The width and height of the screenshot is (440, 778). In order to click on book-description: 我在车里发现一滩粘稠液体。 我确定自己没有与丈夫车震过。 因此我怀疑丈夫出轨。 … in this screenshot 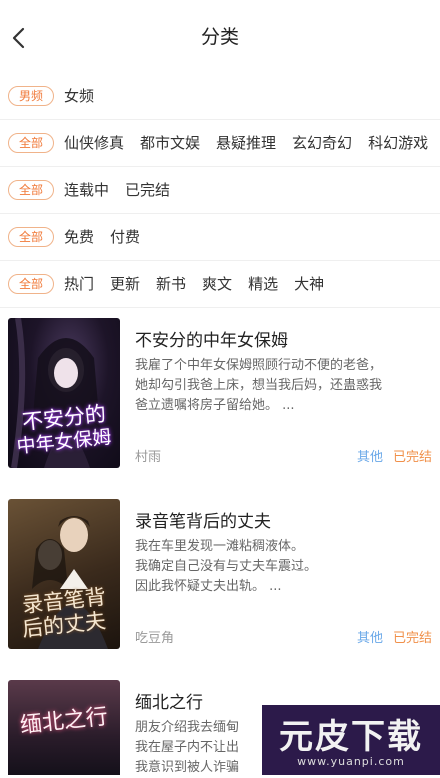, I will do `click(285, 567)`.